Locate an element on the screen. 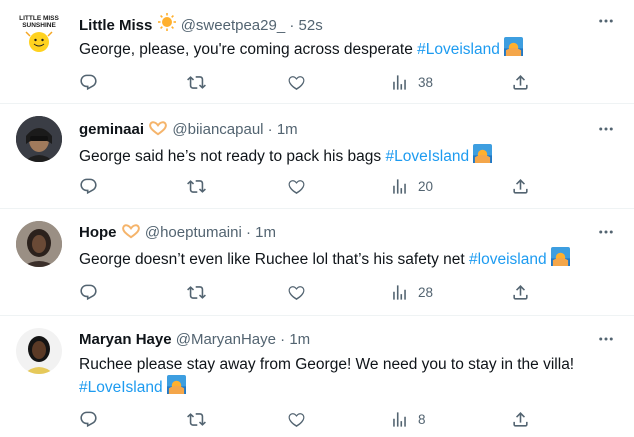 The width and height of the screenshot is (634, 437). action-bar: 38 is located at coordinates (349, 82).